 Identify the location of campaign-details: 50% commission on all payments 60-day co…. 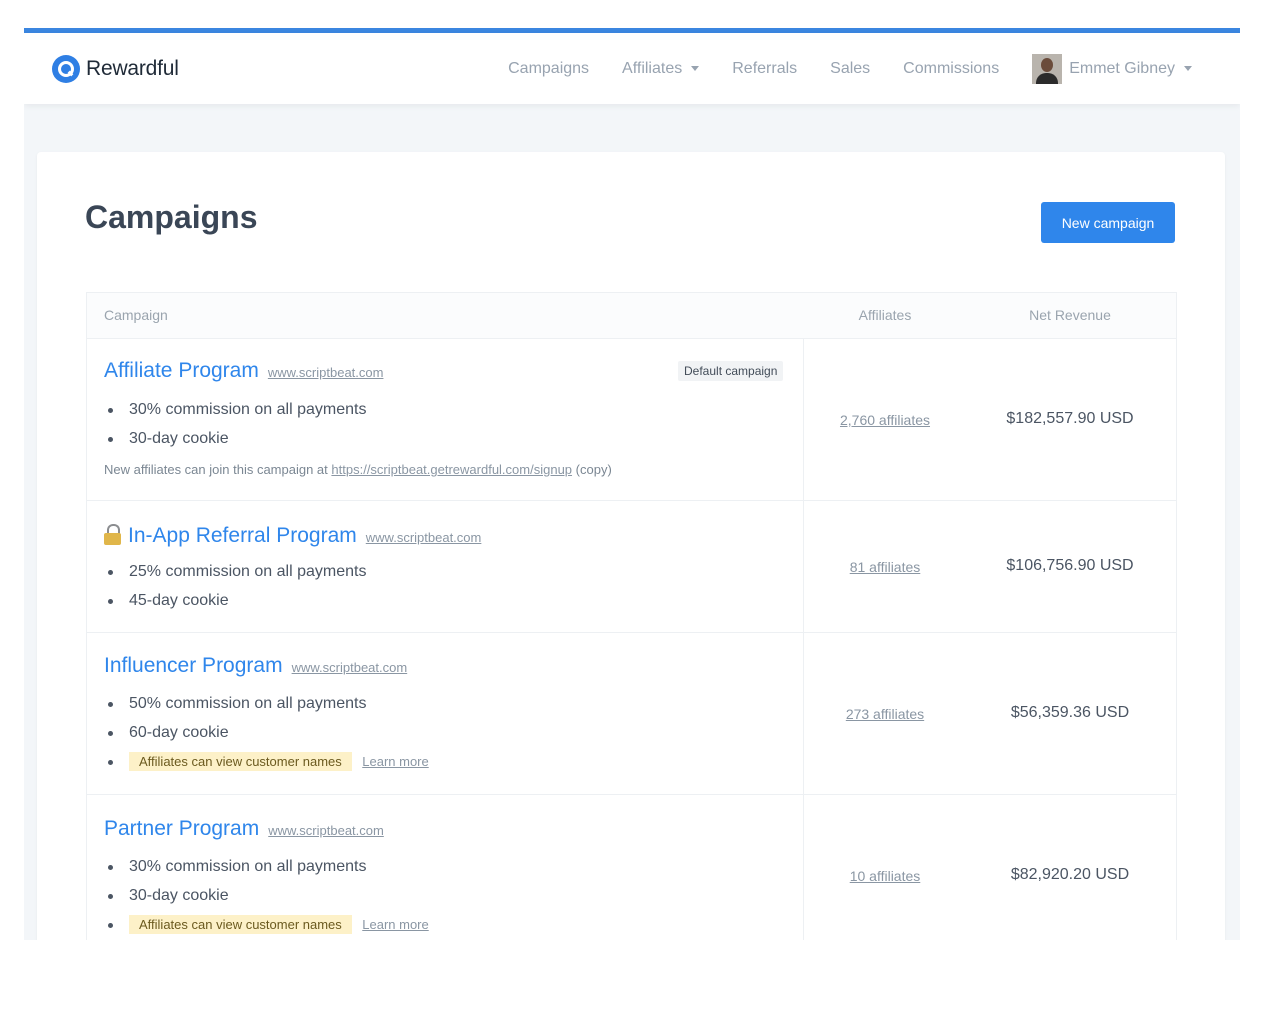
(268, 732).